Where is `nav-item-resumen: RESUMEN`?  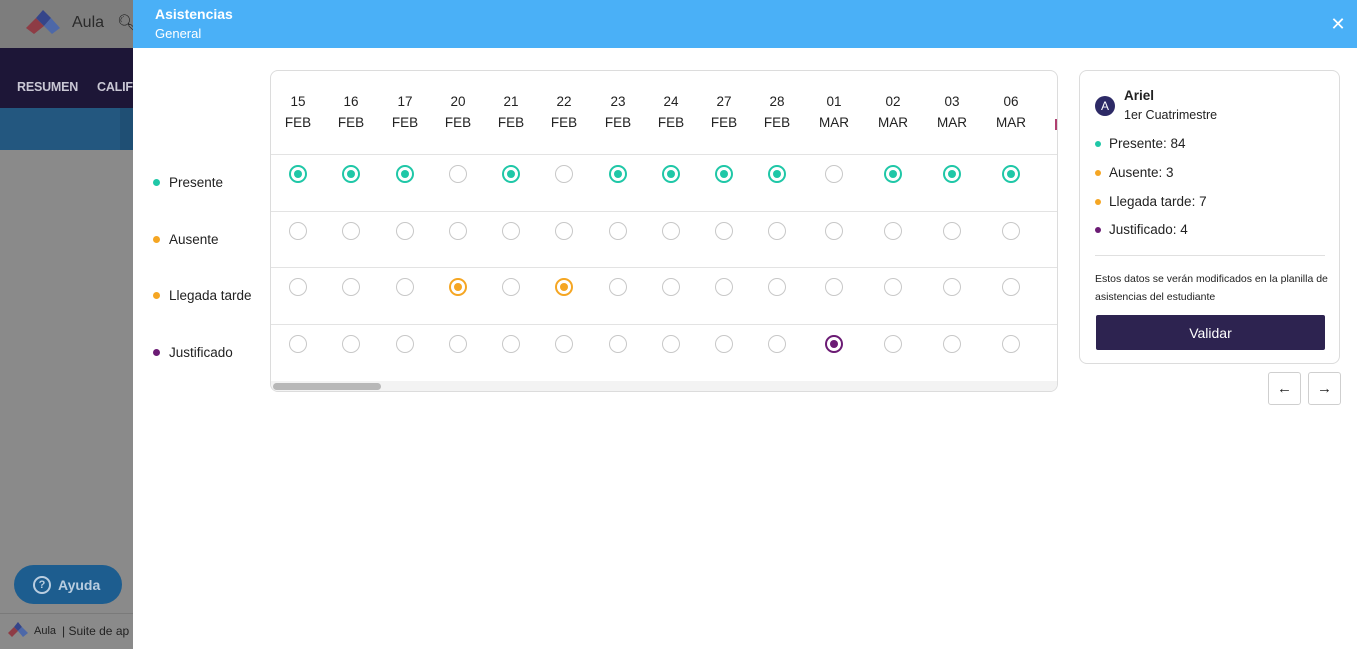
nav-item-resumen: RESUMEN is located at coordinates (47, 87).